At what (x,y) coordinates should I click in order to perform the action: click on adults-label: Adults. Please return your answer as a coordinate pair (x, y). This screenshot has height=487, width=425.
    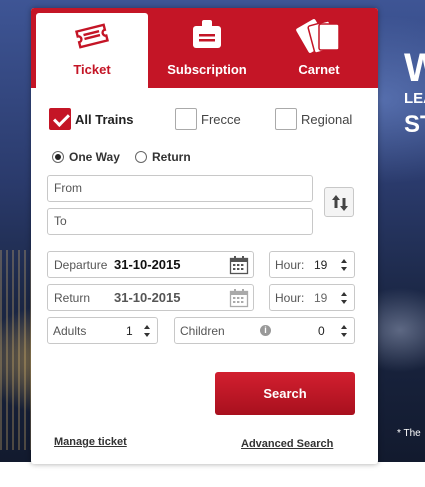
    Looking at the image, I should click on (70, 331).